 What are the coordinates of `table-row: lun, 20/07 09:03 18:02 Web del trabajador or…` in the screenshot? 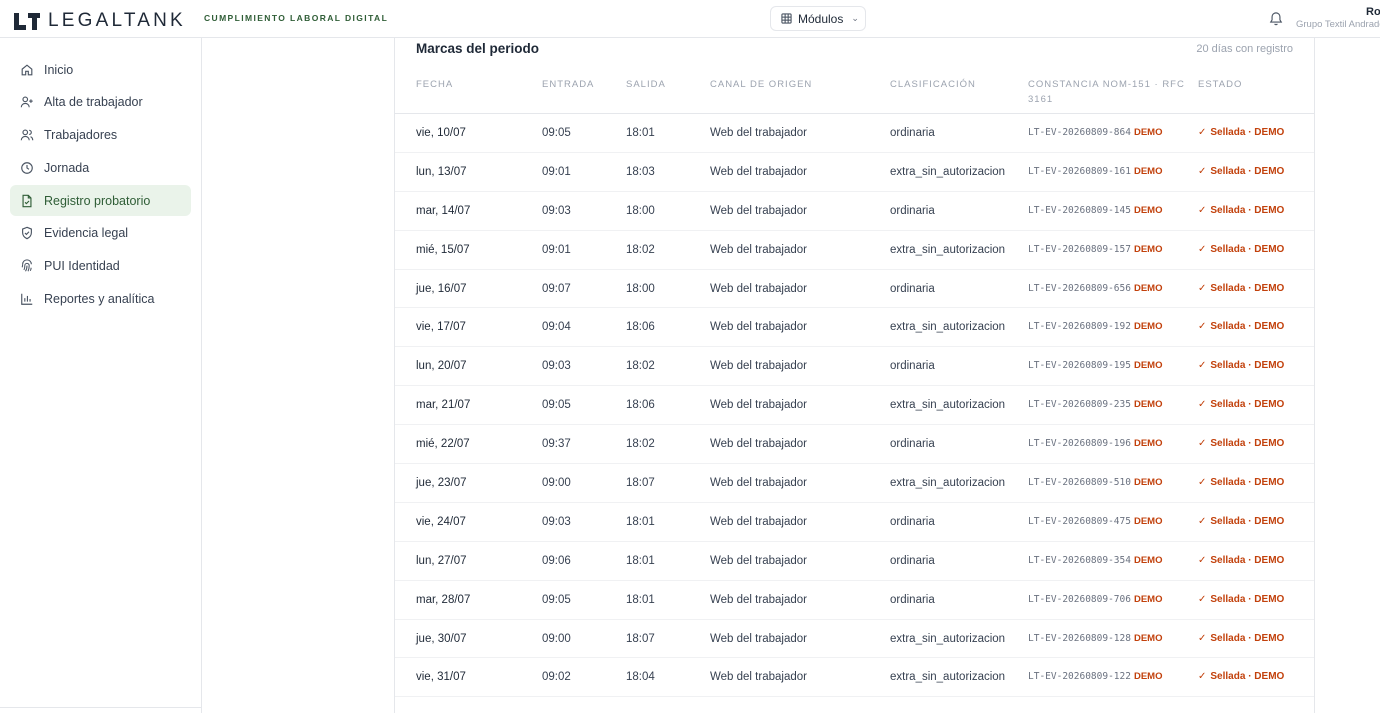 It's located at (854, 367).